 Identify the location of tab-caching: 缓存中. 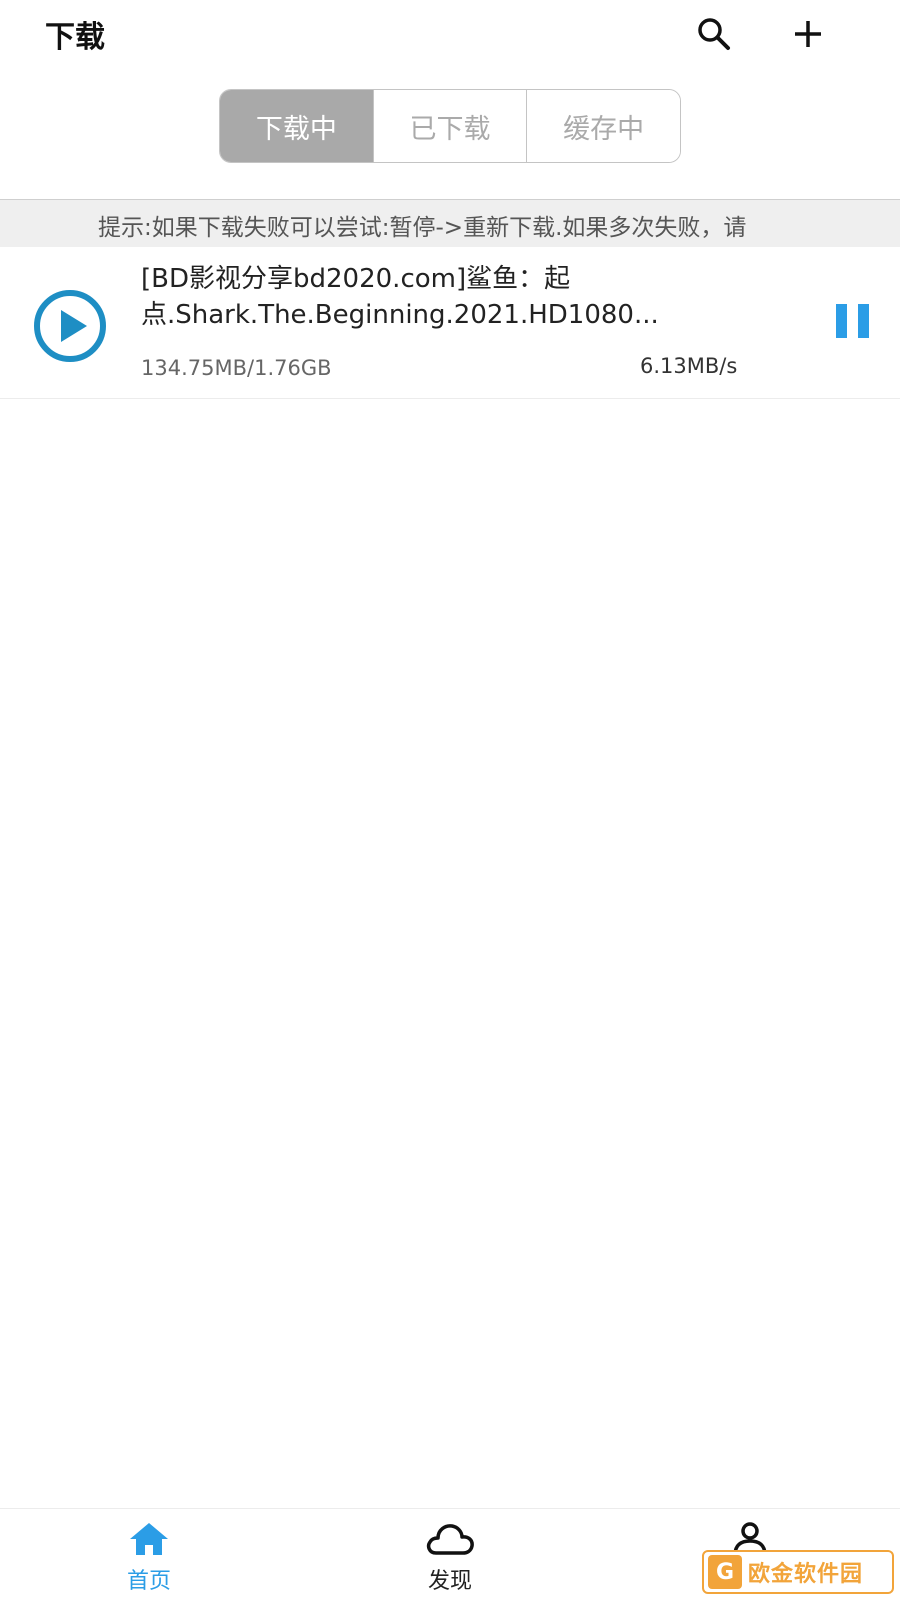
(603, 126).